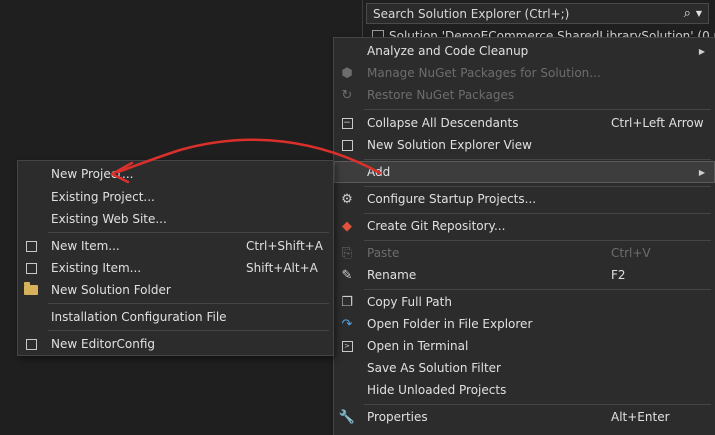  What do you see at coordinates (175, 344) in the screenshot?
I see `submenu-new-editorconfig: New EditorConfig` at bounding box center [175, 344].